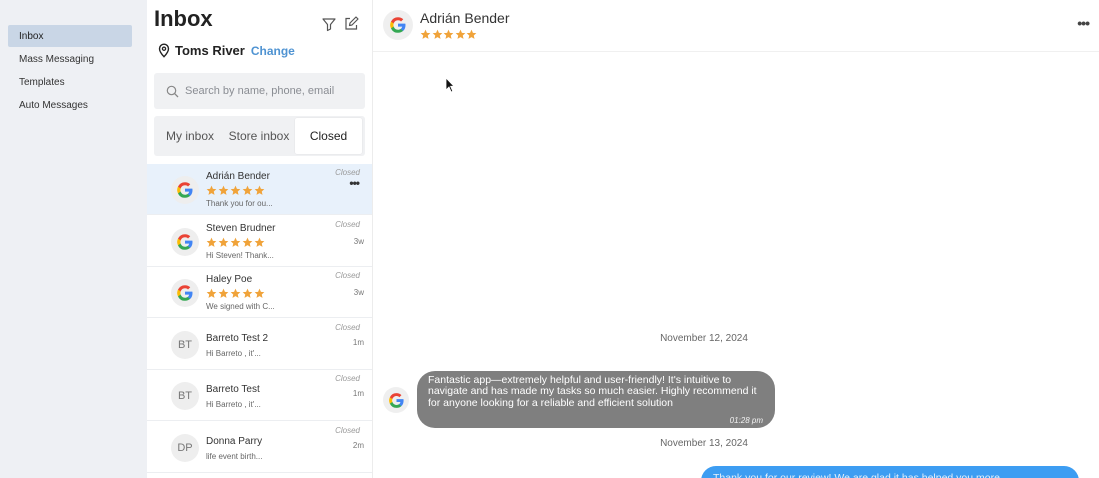 Image resolution: width=1099 pixels, height=478 pixels. What do you see at coordinates (70, 105) in the screenshot?
I see `nav-item-auto-messages: Auto Messages` at bounding box center [70, 105].